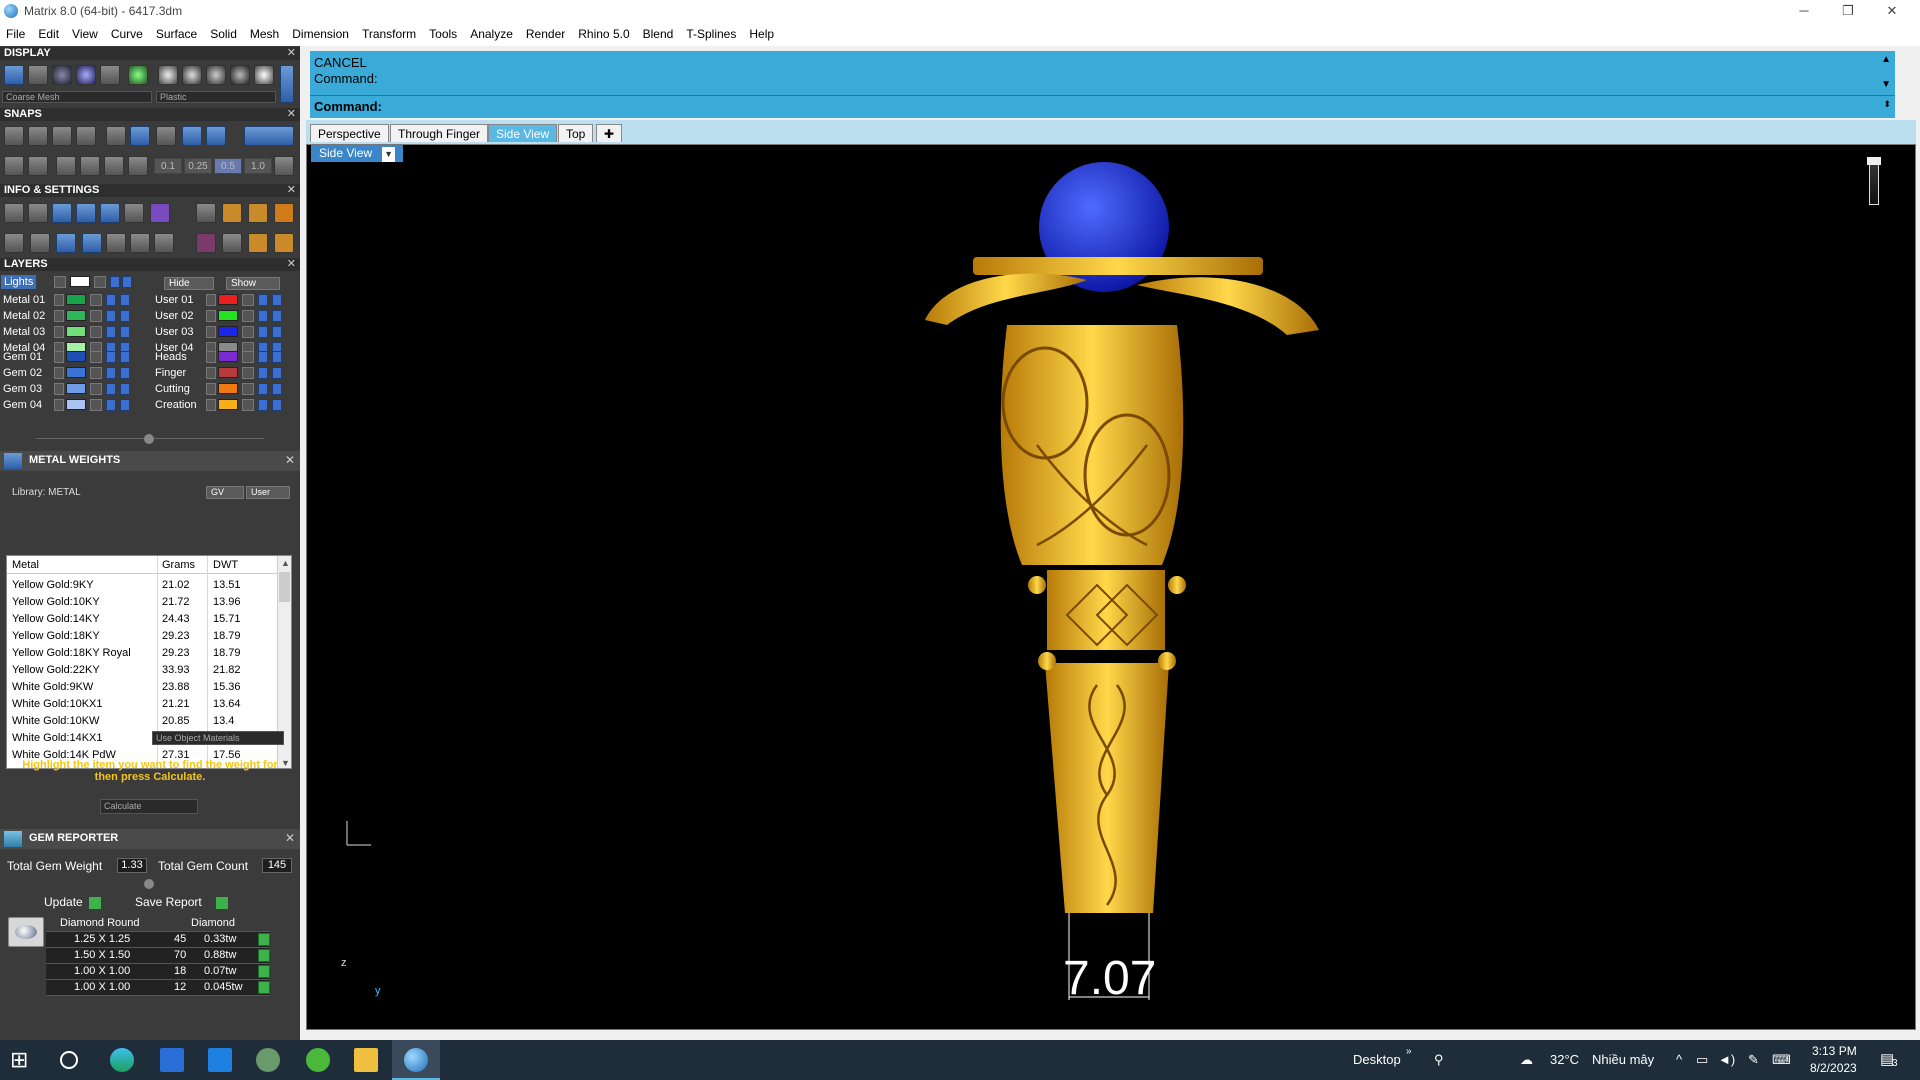  What do you see at coordinates (1702, 1060) in the screenshot?
I see `network-icon: ▭` at bounding box center [1702, 1060].